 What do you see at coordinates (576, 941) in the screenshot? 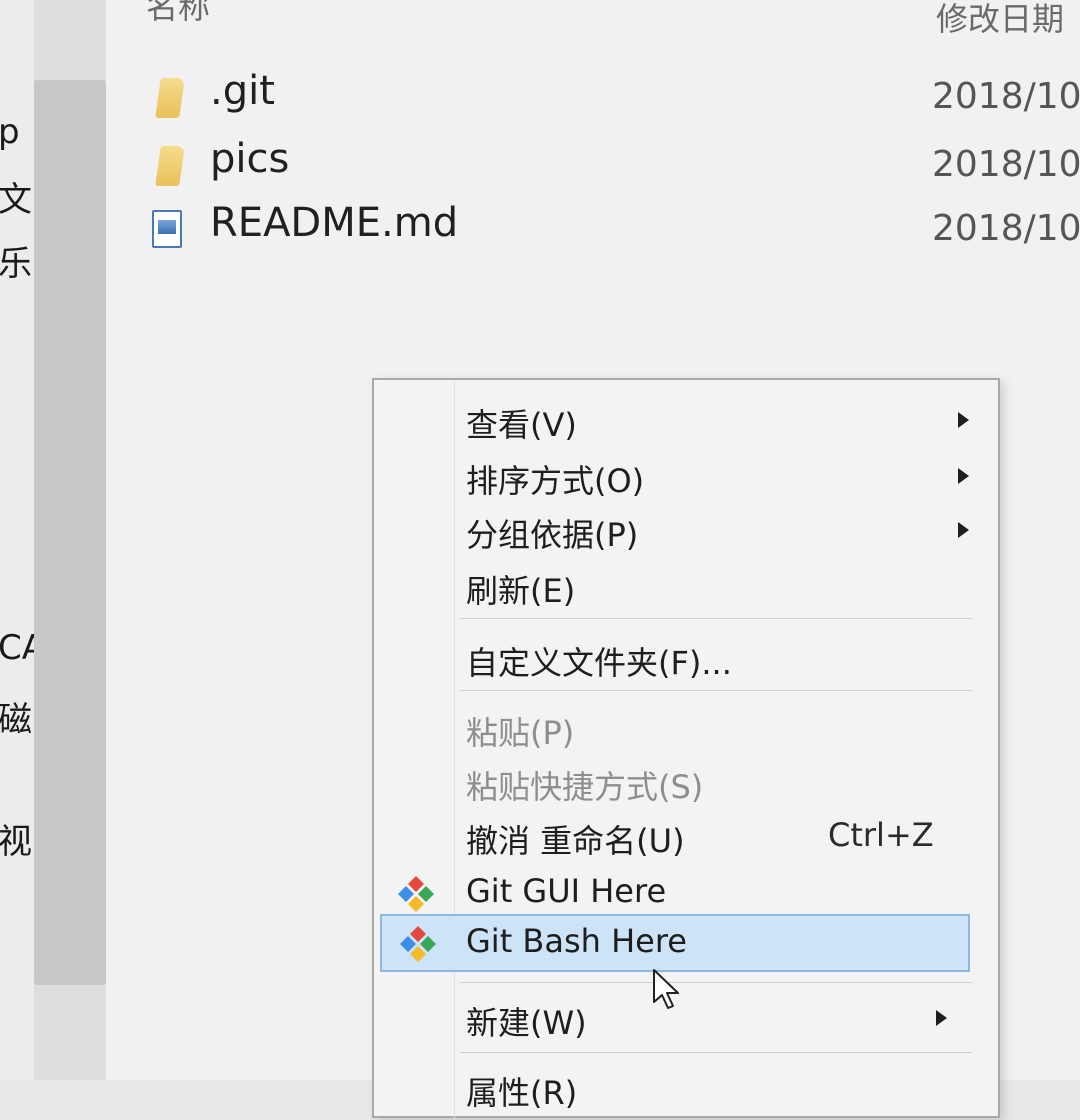
I see `menu-item-label: Git Bash Here` at bounding box center [576, 941].